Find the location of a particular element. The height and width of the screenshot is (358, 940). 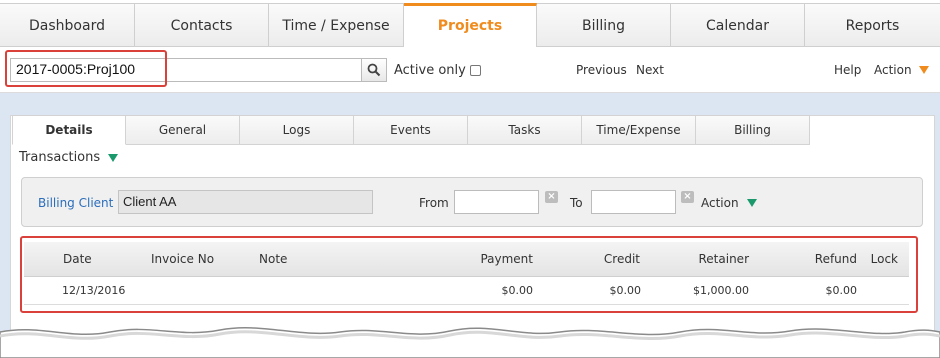

column-header-payment: Payment is located at coordinates (506, 259).